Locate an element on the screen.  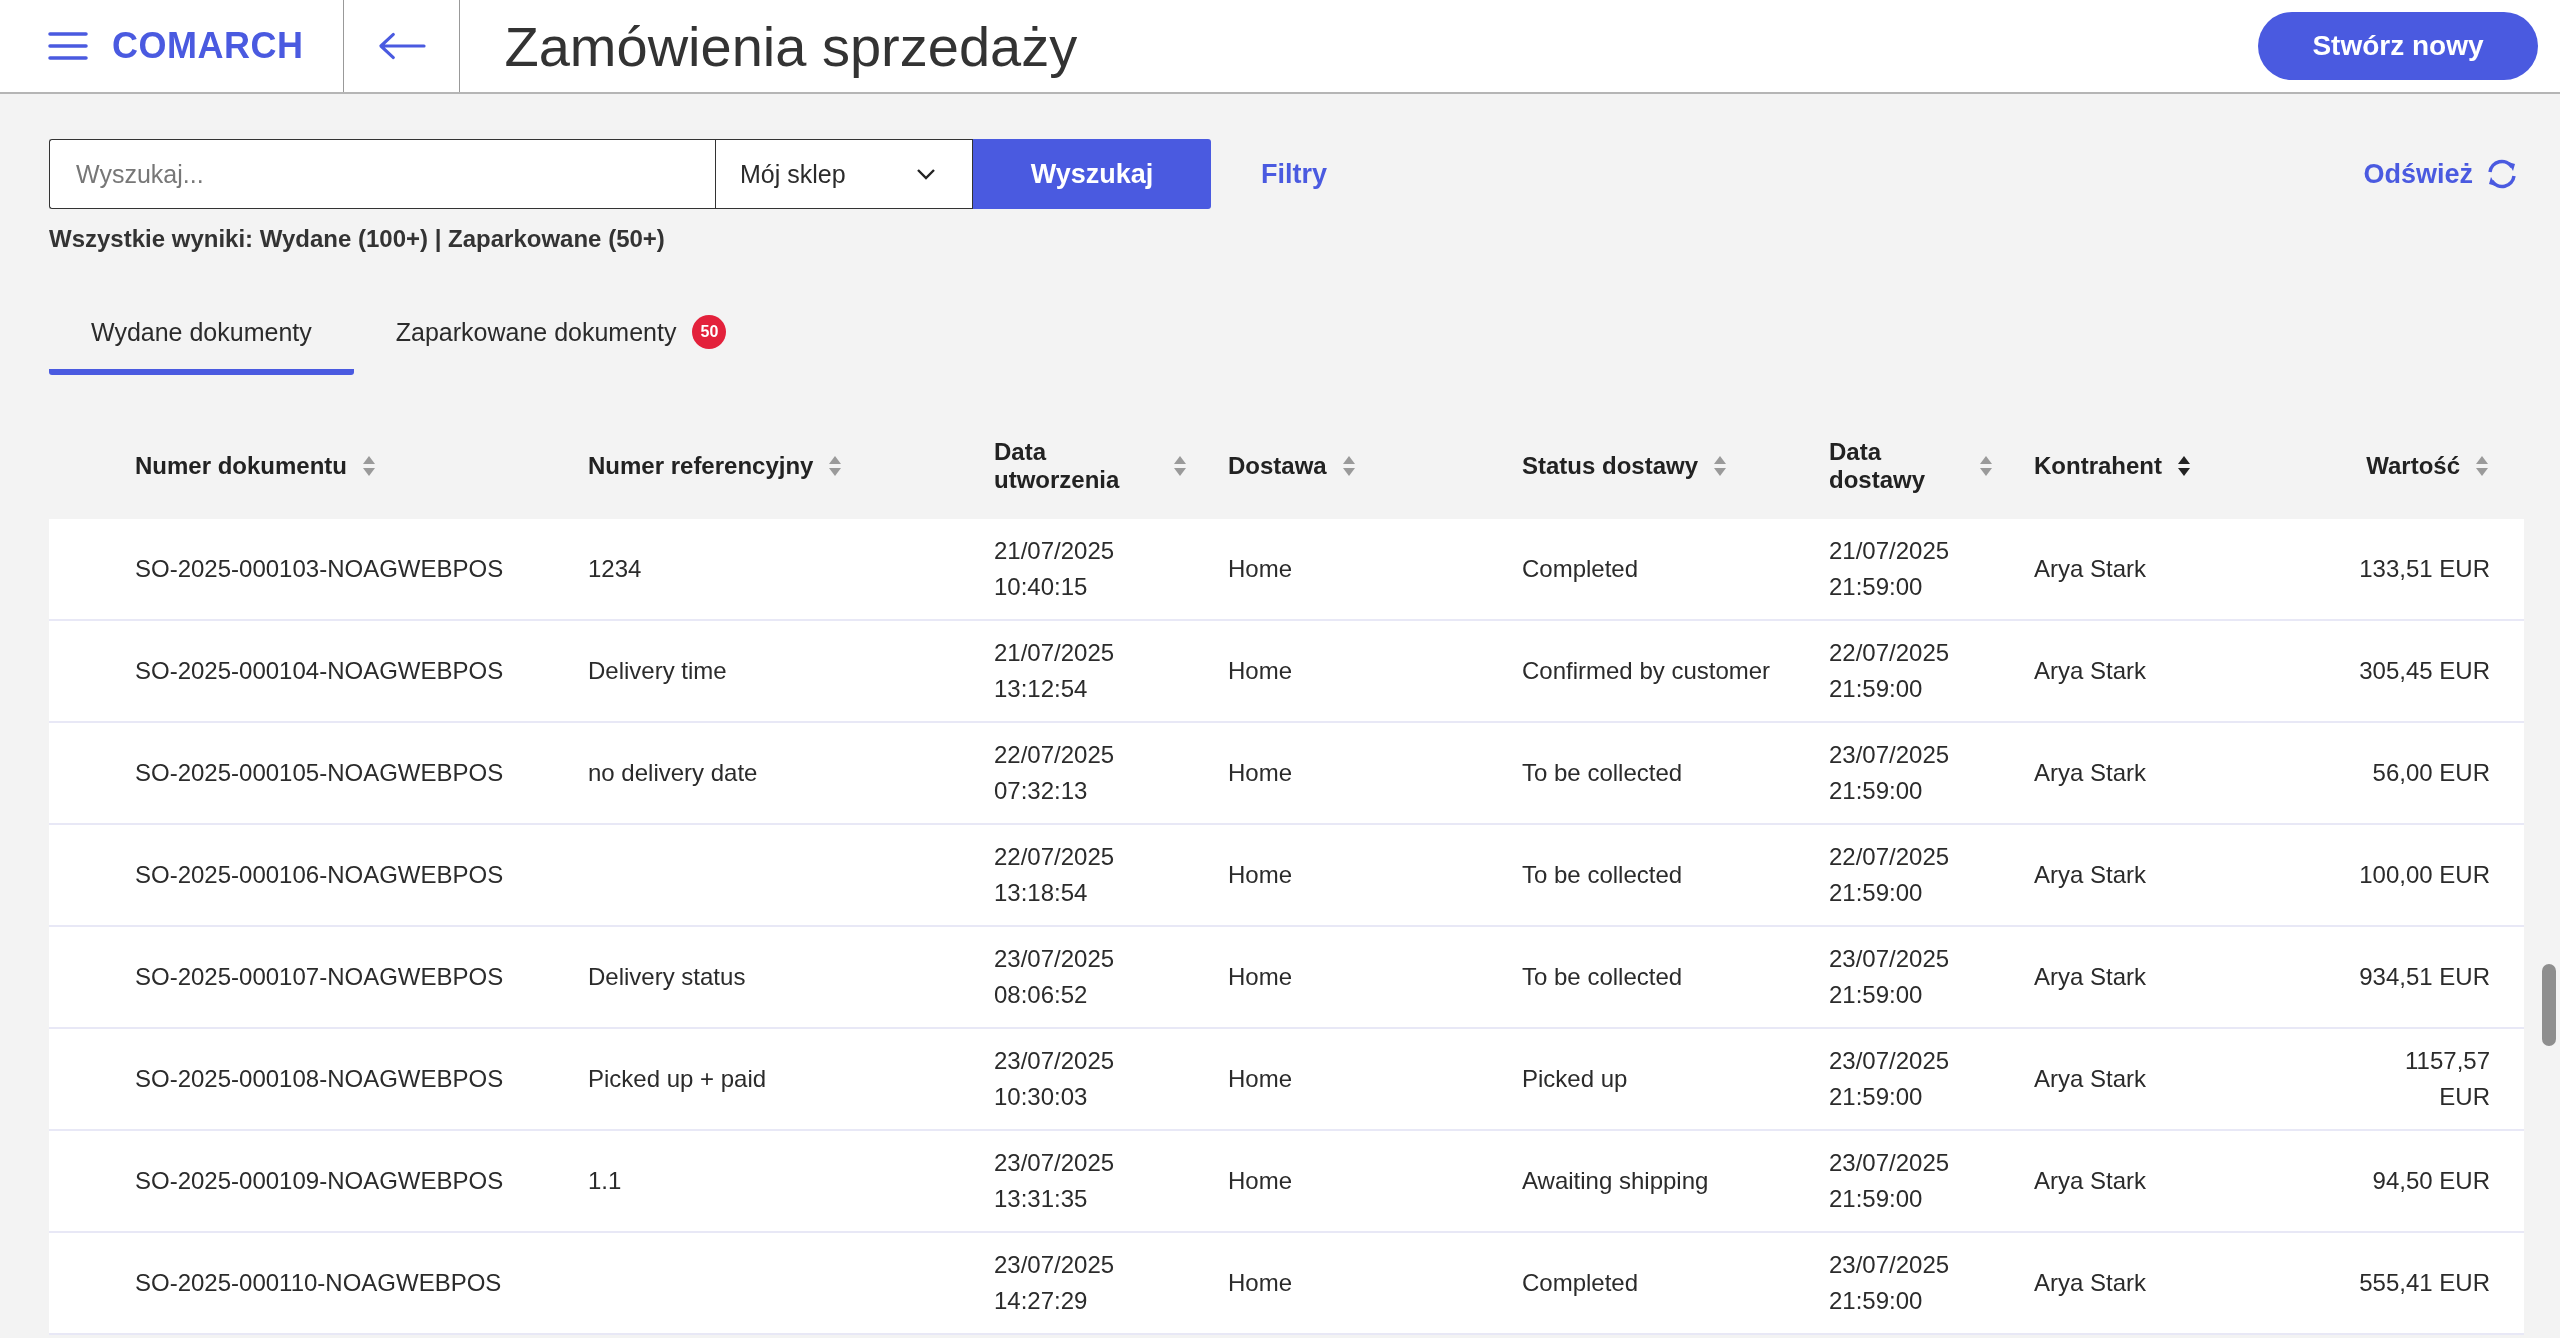
reference-number: Picked up + paid is located at coordinates (677, 1078).